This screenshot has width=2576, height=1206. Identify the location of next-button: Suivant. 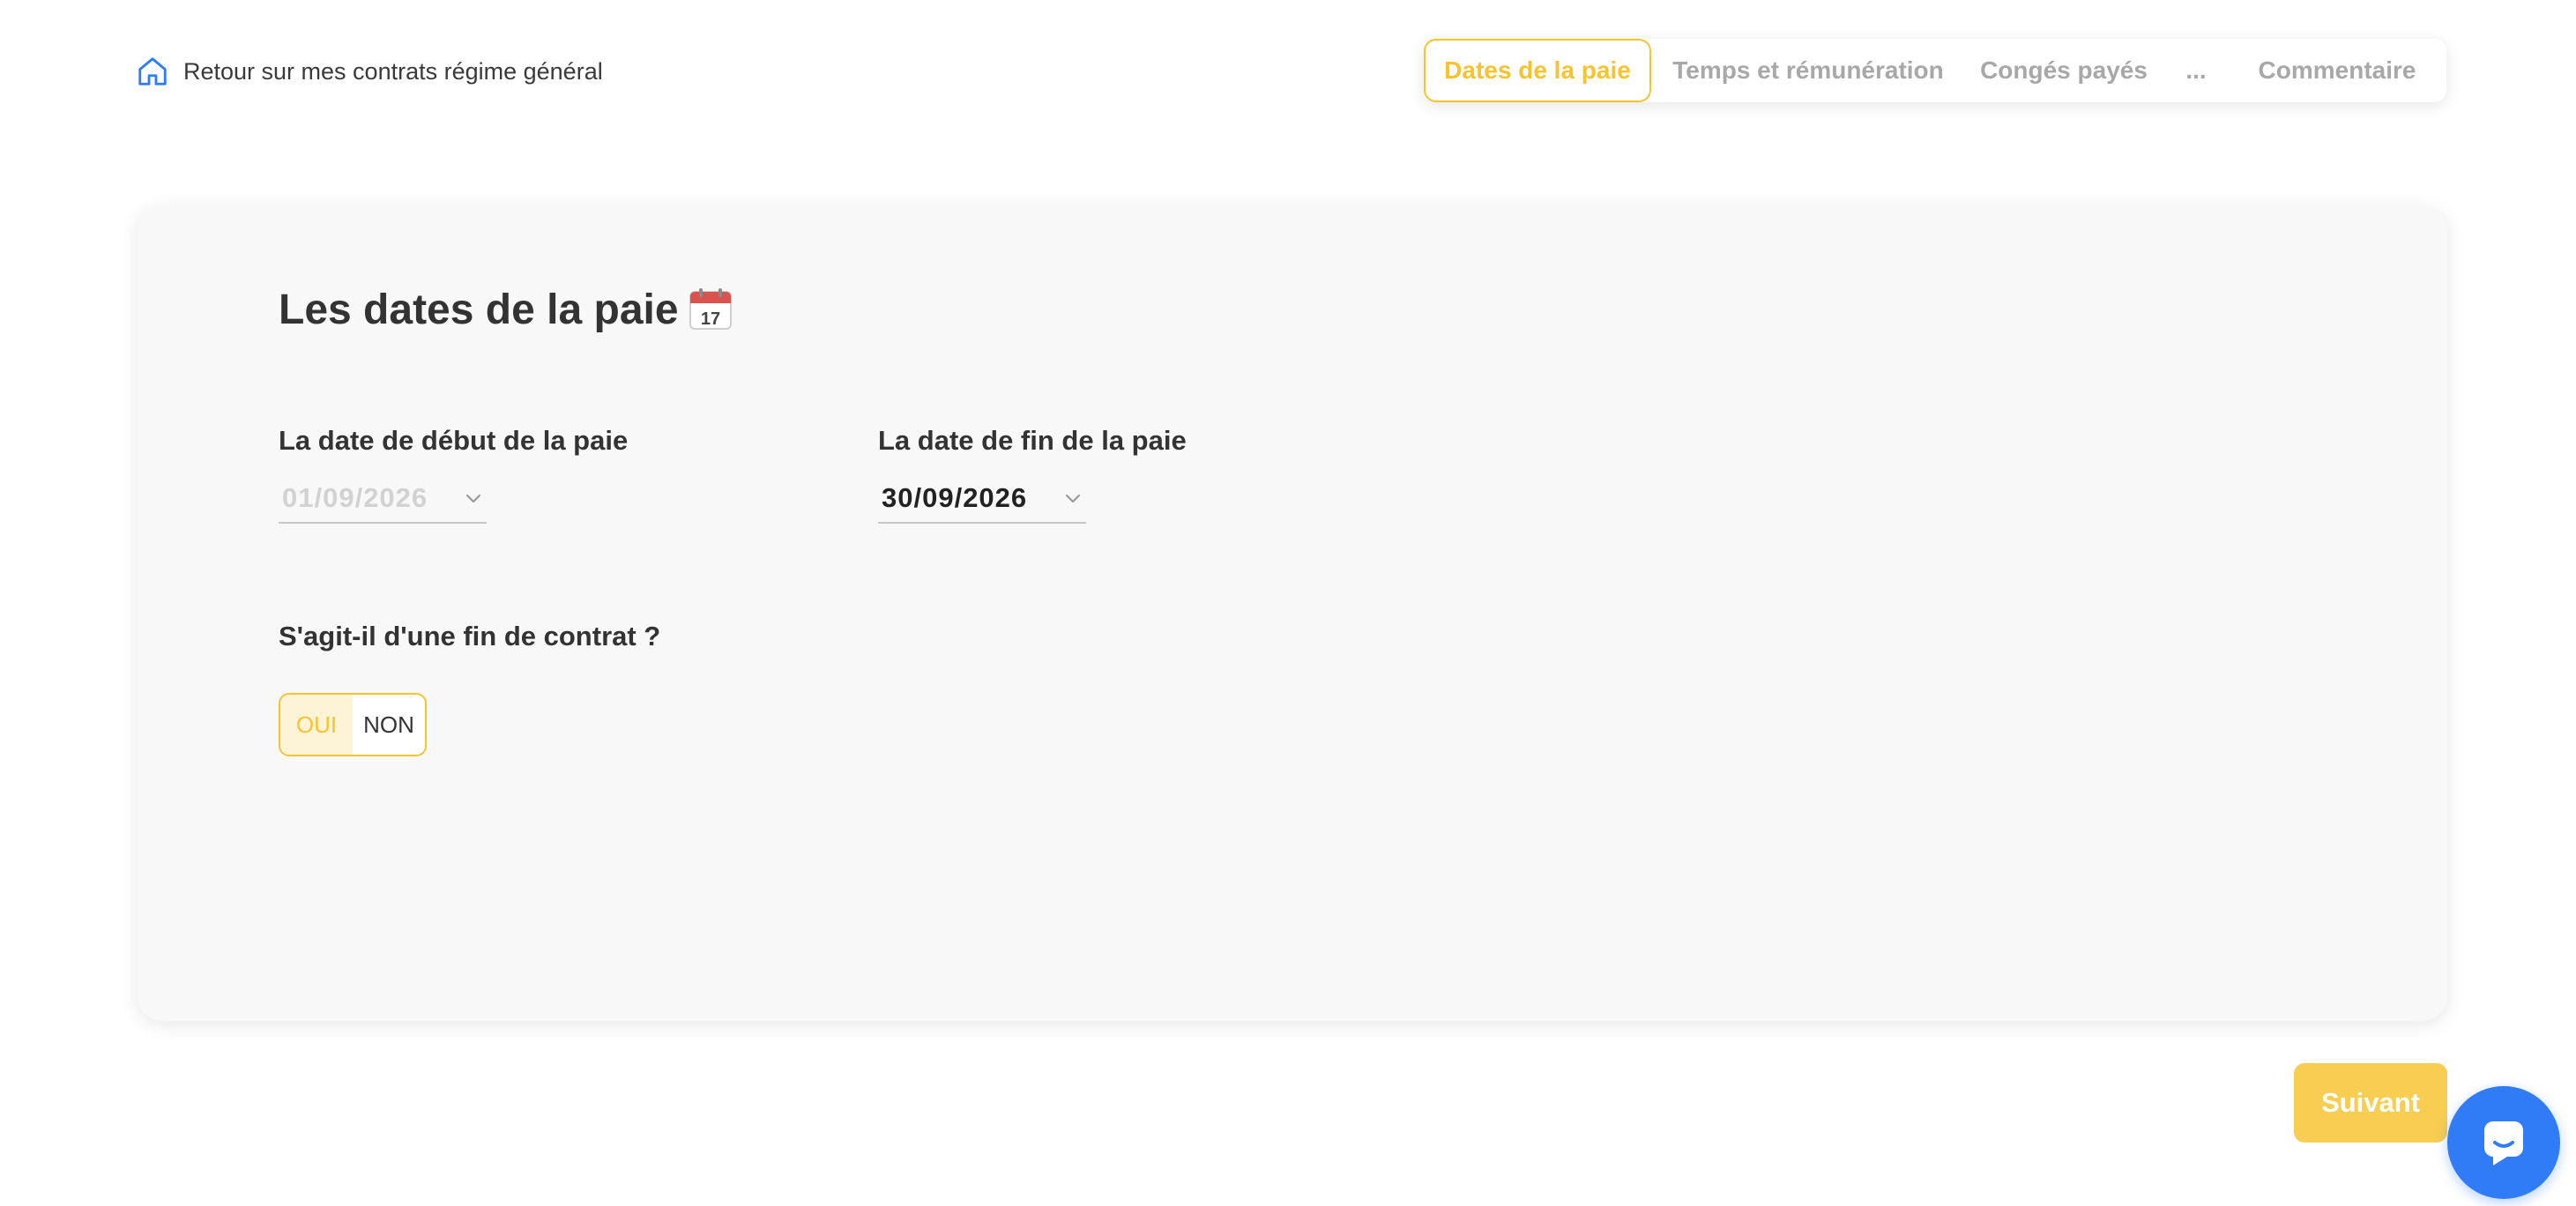
(2370, 1103).